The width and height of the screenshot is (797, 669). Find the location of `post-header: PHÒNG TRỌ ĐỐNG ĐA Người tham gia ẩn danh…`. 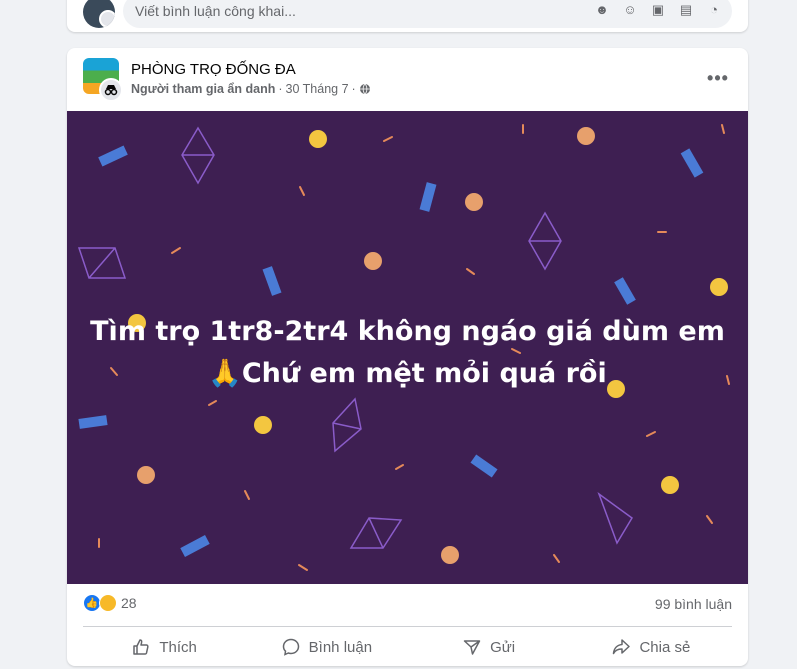

post-header: PHÒNG TRỌ ĐỐNG ĐA Người tham gia ẩn danh… is located at coordinates (407, 79).